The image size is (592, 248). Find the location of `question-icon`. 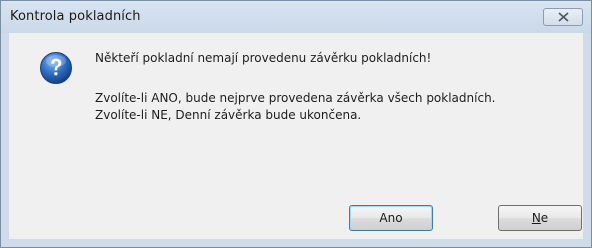

question-icon is located at coordinates (56, 68).